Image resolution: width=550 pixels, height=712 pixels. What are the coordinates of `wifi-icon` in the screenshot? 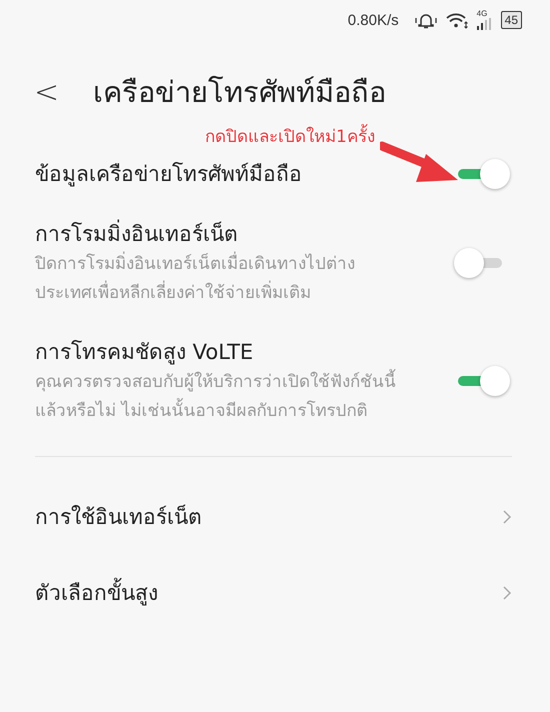 It's located at (456, 20).